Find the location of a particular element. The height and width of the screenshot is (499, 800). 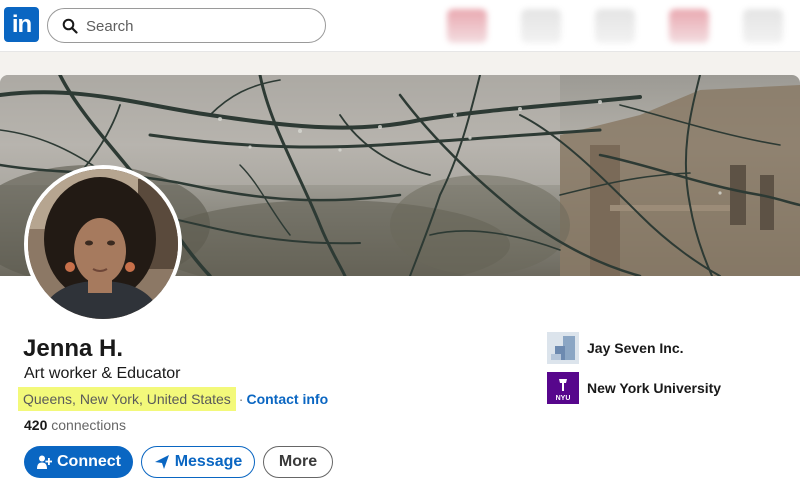

message-button-label: Message is located at coordinates (208, 461).